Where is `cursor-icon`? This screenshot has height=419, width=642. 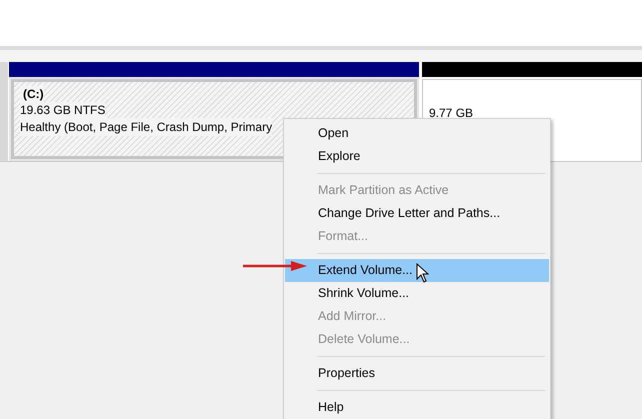 cursor-icon is located at coordinates (422, 273).